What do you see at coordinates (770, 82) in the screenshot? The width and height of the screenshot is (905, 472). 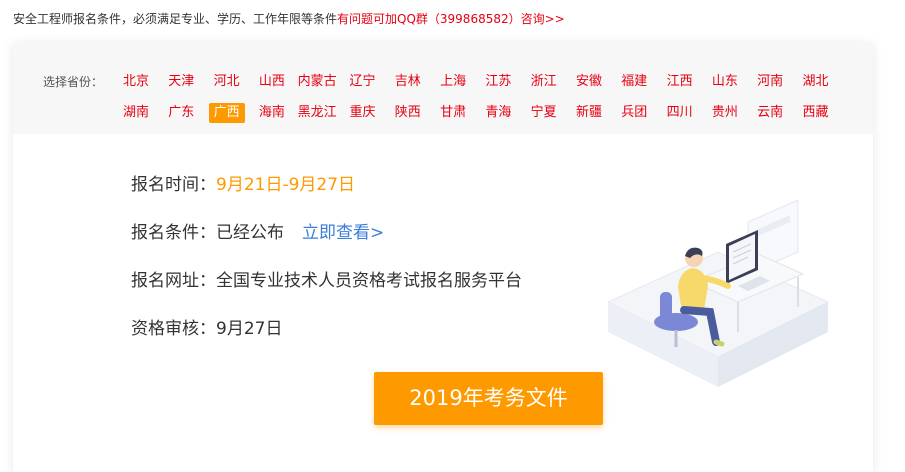 I see `province-0-14: 河南` at bounding box center [770, 82].